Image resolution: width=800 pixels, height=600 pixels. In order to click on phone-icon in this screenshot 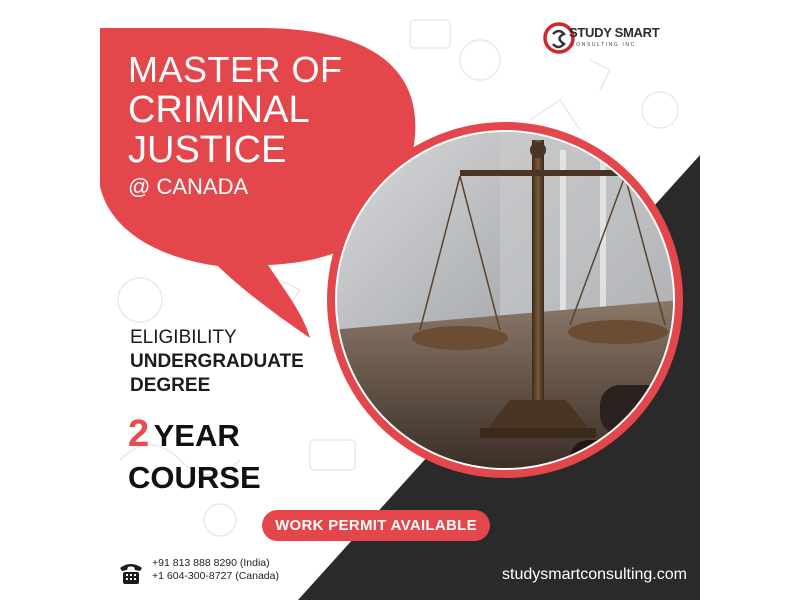, I will do `click(131, 574)`.